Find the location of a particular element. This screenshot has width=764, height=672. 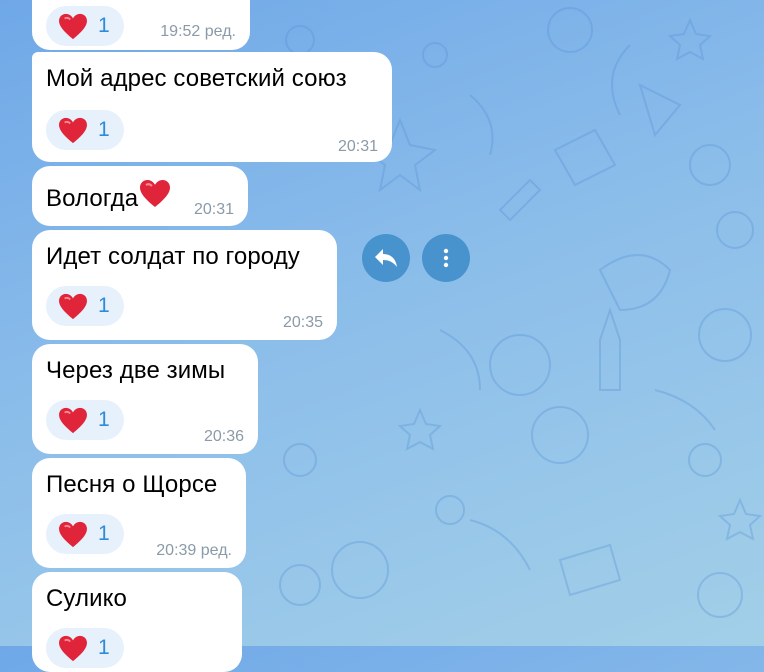

message-time: 20:39 ред. is located at coordinates (194, 550).